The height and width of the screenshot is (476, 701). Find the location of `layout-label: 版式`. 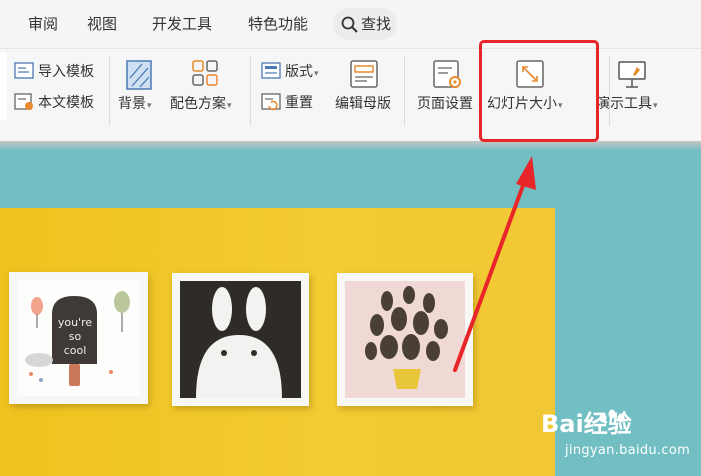

layout-label: 版式 is located at coordinates (299, 72).